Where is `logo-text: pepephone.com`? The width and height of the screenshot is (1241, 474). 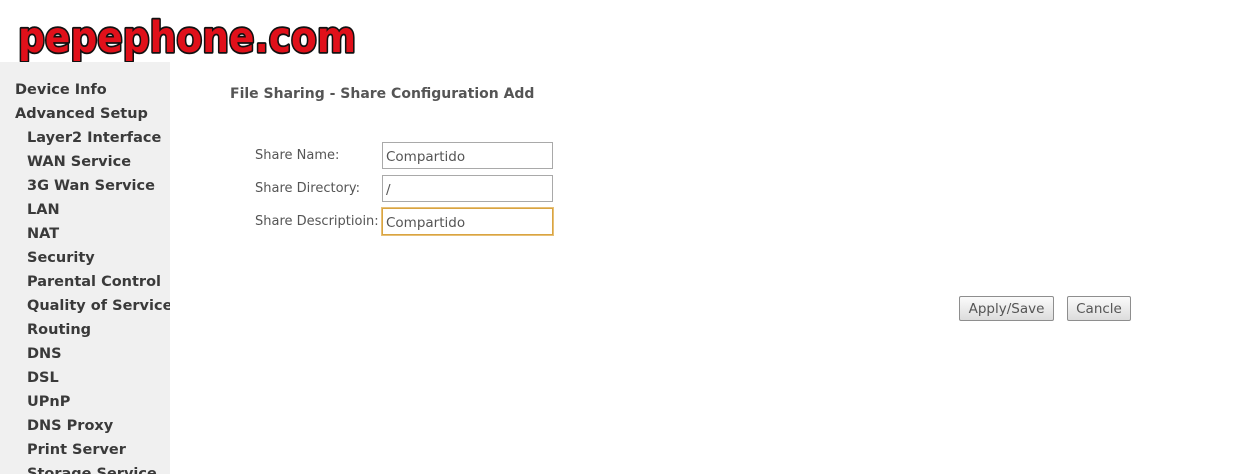 logo-text: pepephone.com is located at coordinates (187, 38).